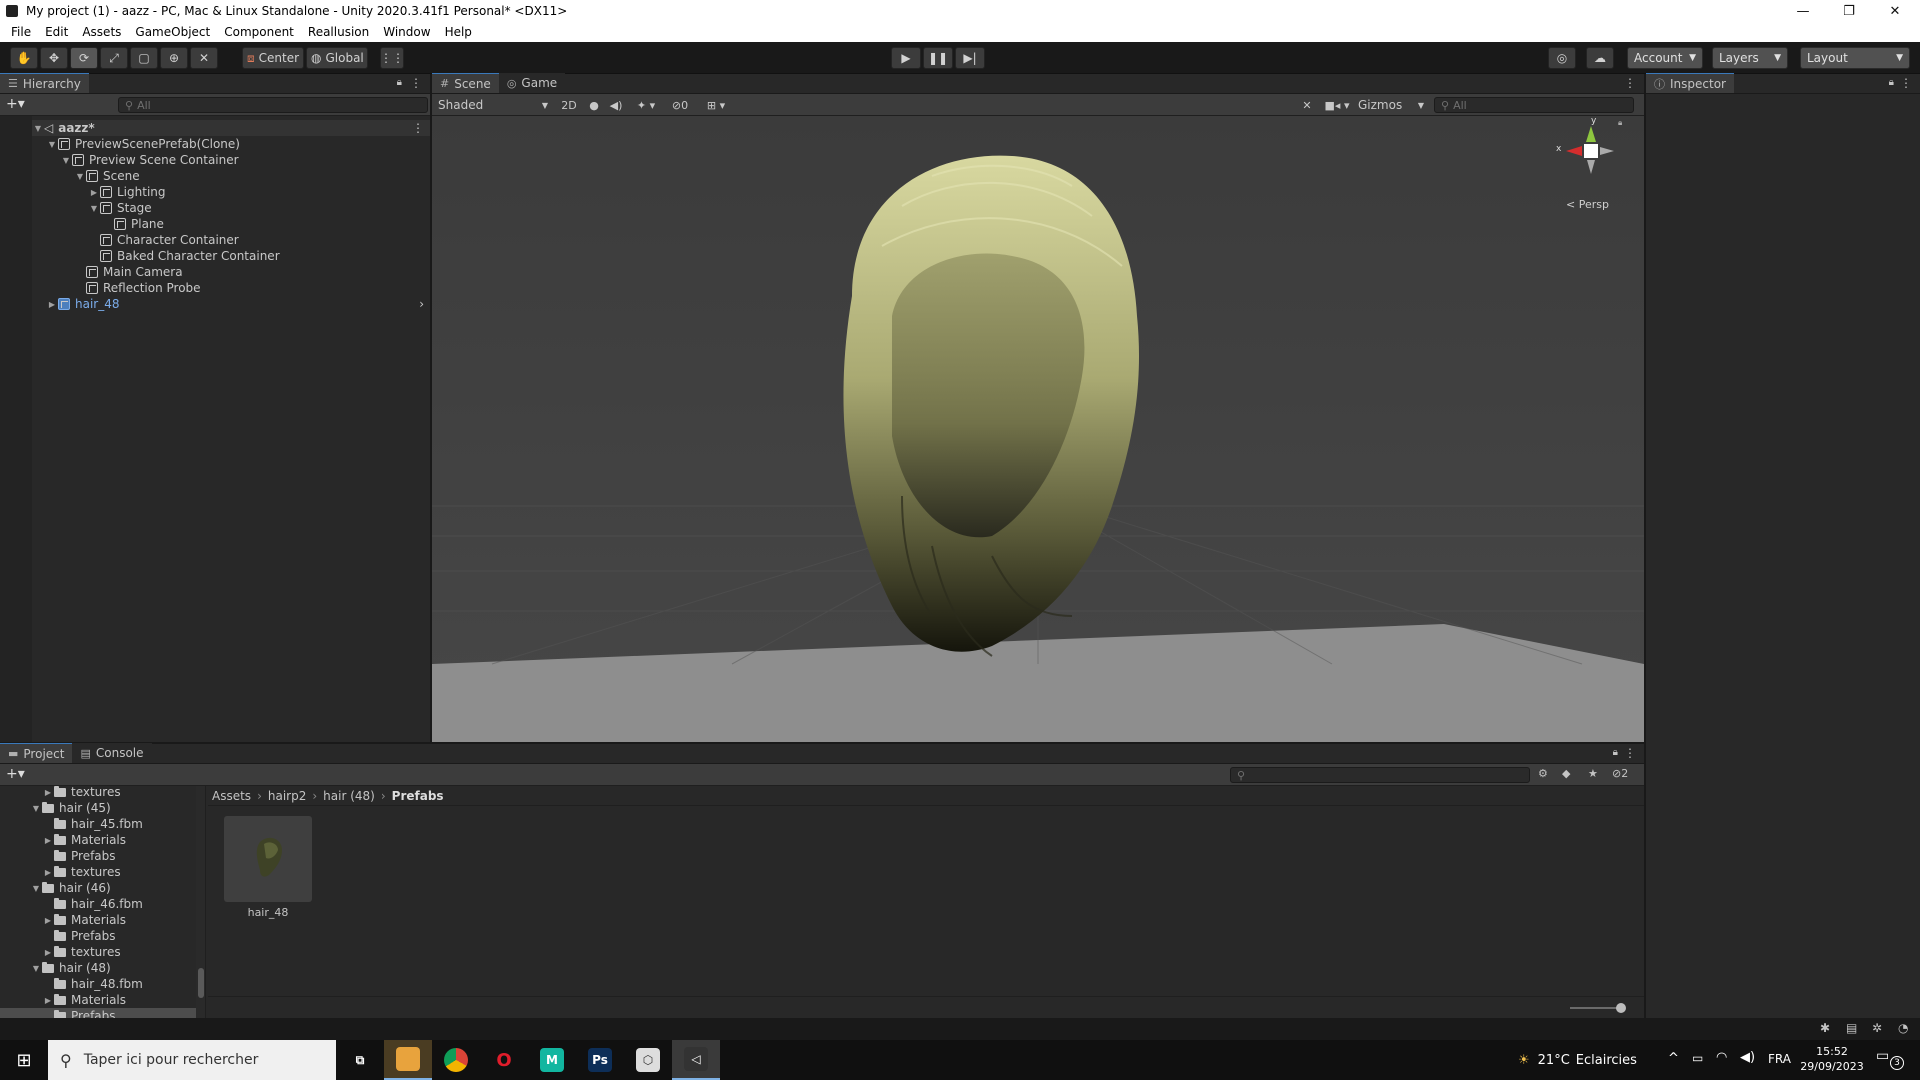 This screenshot has height=1080, width=1920. What do you see at coordinates (1534, 105) in the screenshot?
I see `scene-search-input: ⚲ All` at bounding box center [1534, 105].